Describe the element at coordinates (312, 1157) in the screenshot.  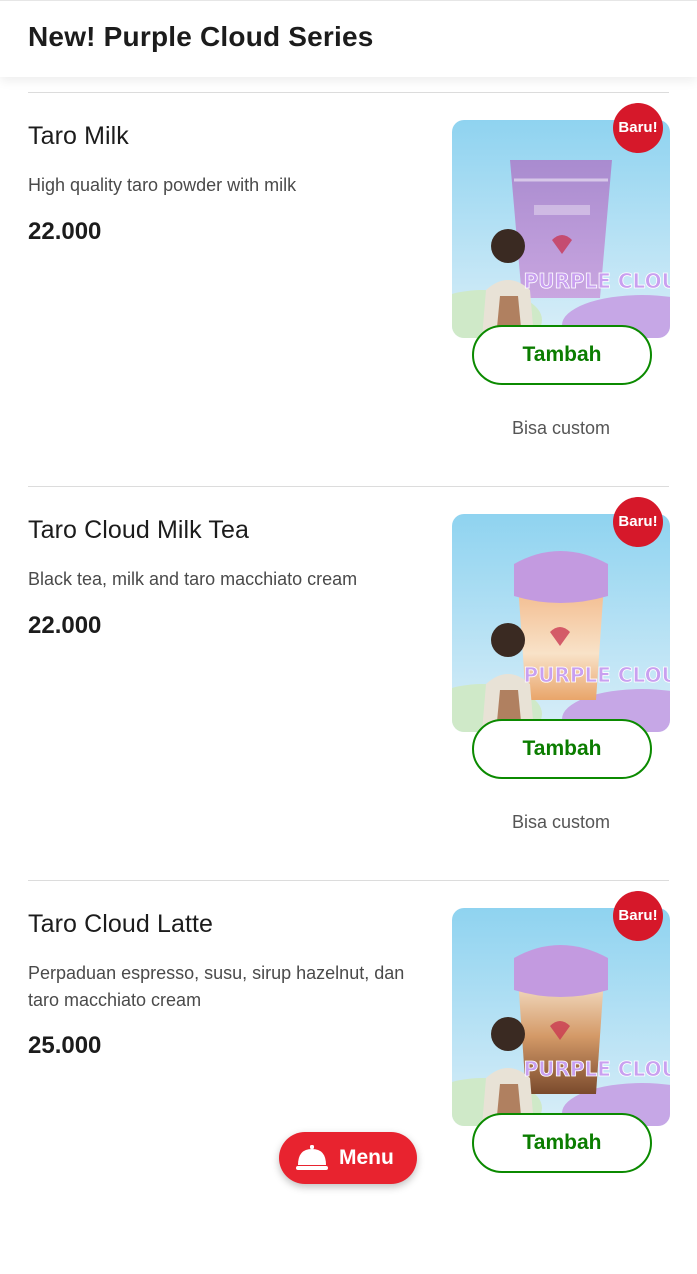
I see `cloche-icon` at that location.